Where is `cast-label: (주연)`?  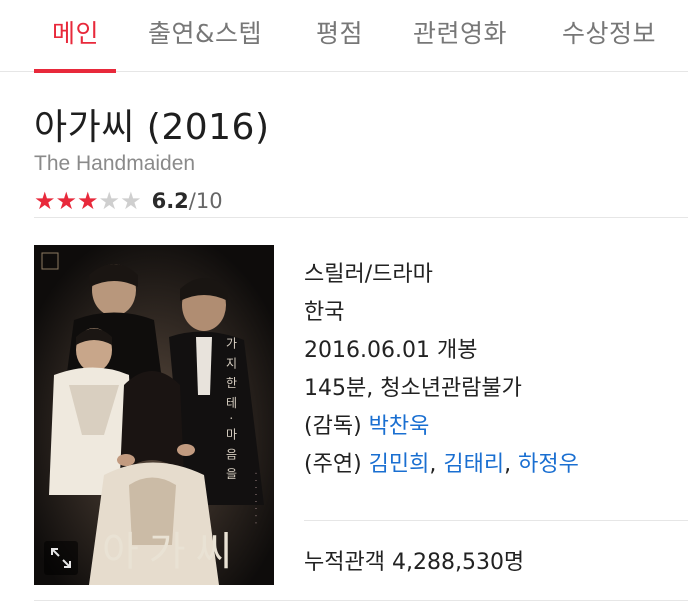
cast-label: (주연) is located at coordinates (333, 464).